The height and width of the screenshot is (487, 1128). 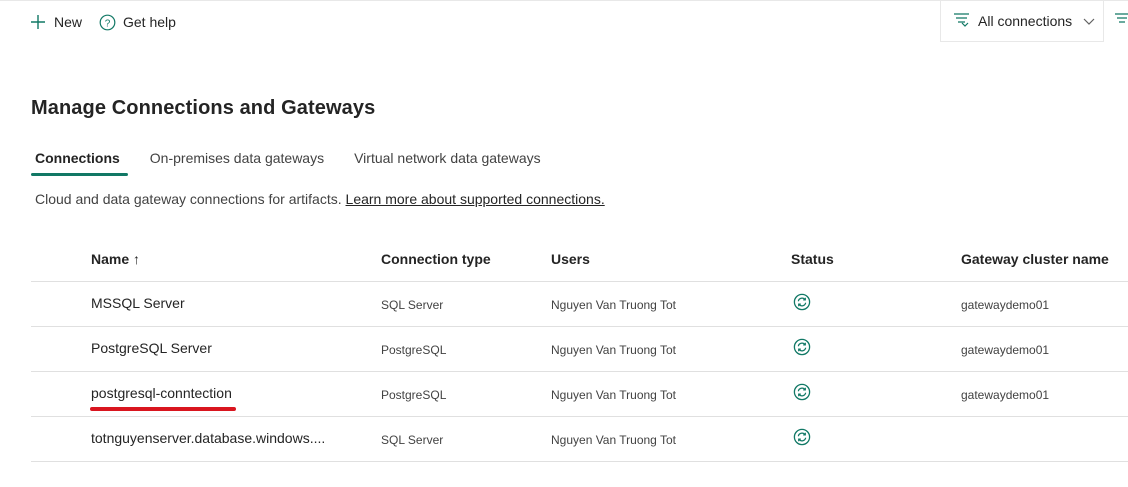 I want to click on column-header-name: Name ↑, so click(x=115, y=259).